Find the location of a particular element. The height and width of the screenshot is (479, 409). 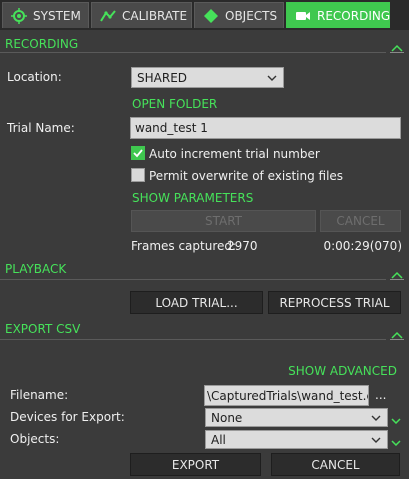

trial-name-label: Trial Name: is located at coordinates (41, 128).